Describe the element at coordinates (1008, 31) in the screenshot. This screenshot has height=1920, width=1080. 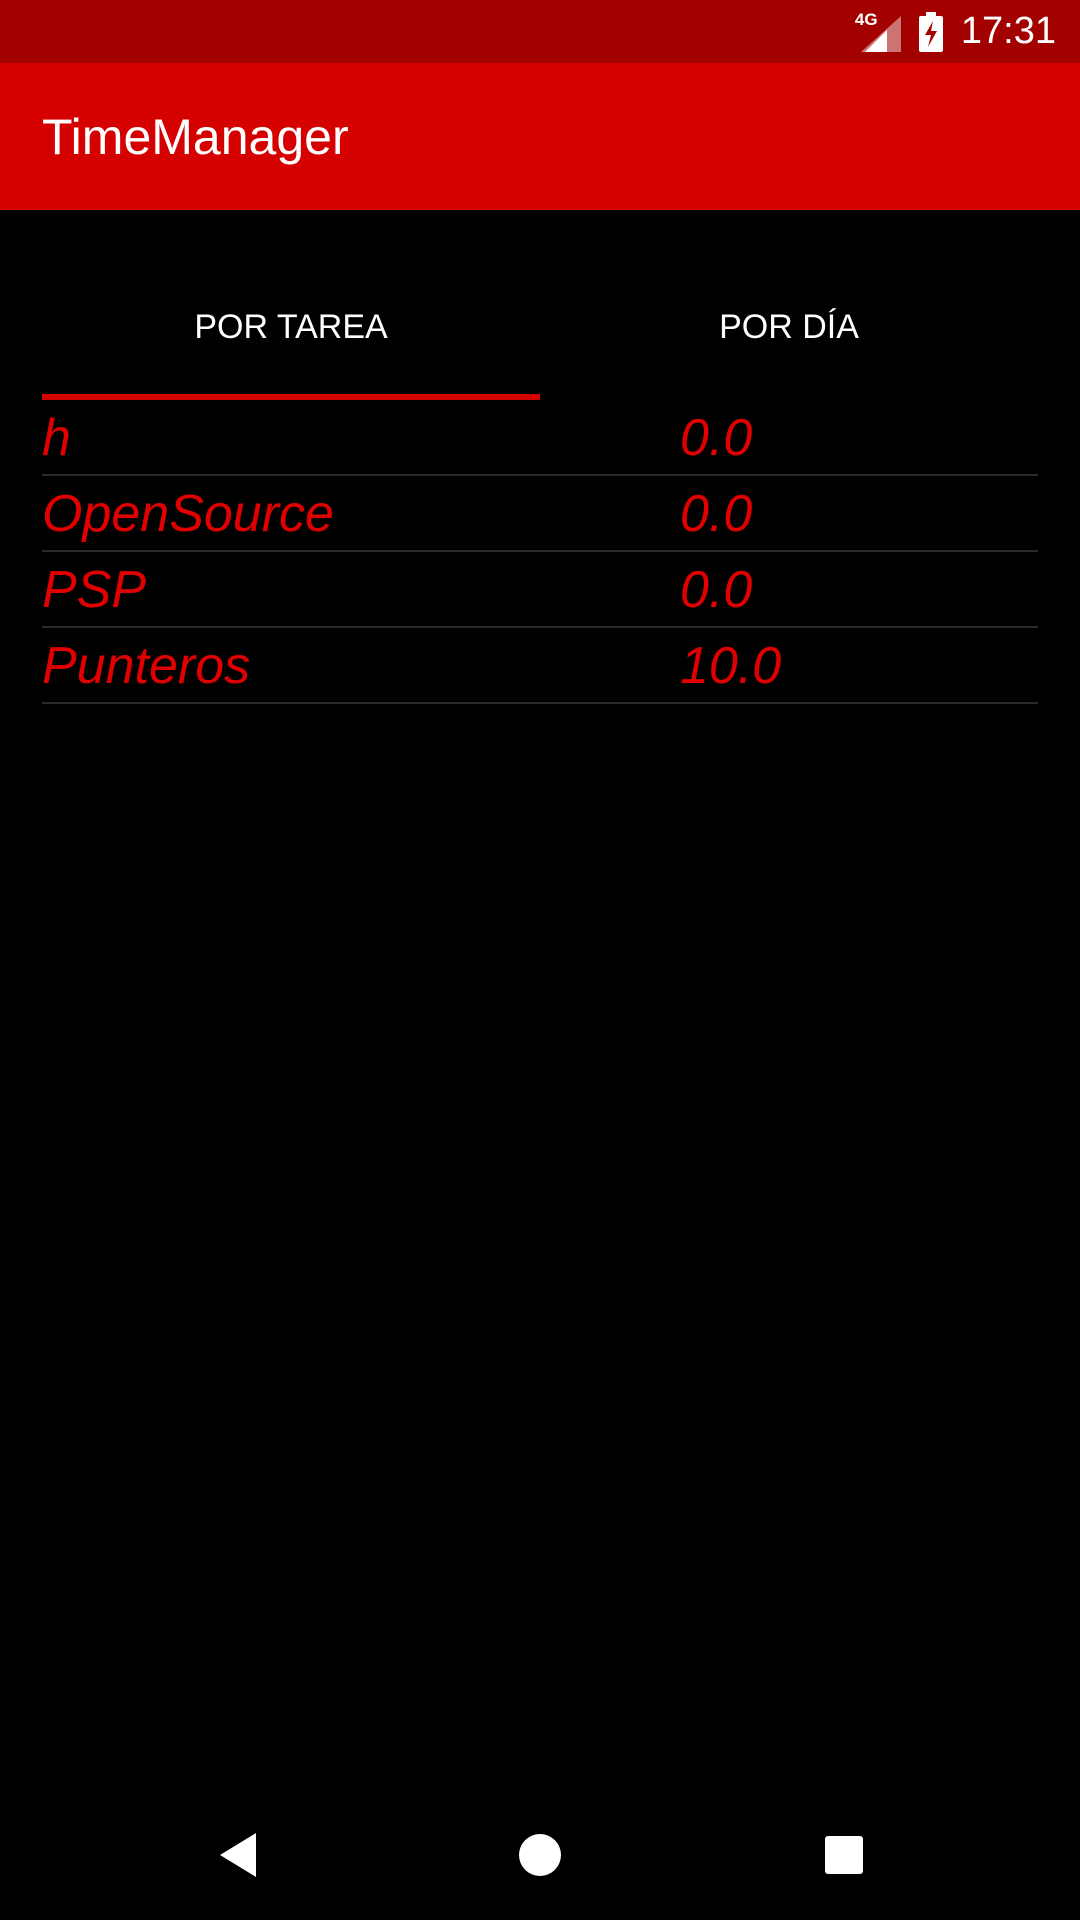
I see `status-time: 17:31` at that location.